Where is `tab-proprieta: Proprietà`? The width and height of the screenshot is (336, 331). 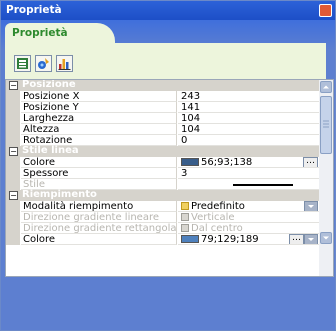
tab-proprieta: Proprietà is located at coordinates (60, 34).